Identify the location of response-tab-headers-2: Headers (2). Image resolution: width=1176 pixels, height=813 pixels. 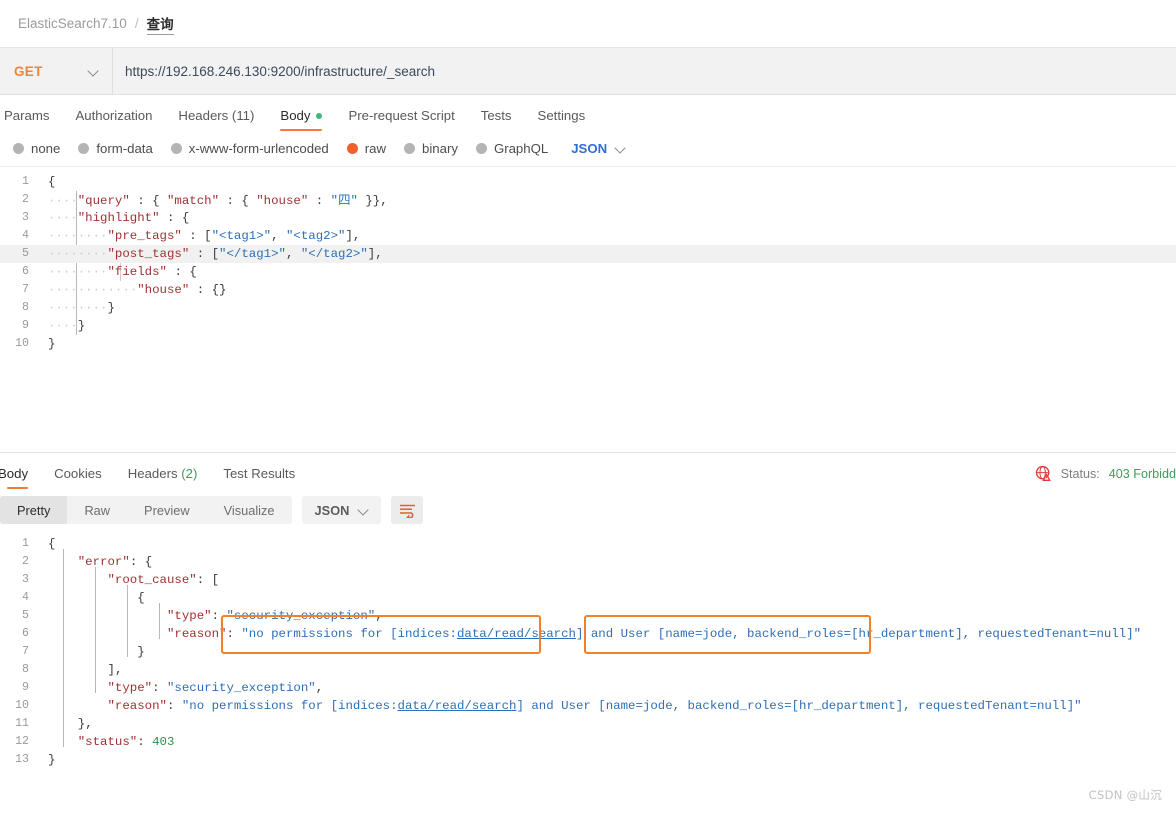
(163, 477).